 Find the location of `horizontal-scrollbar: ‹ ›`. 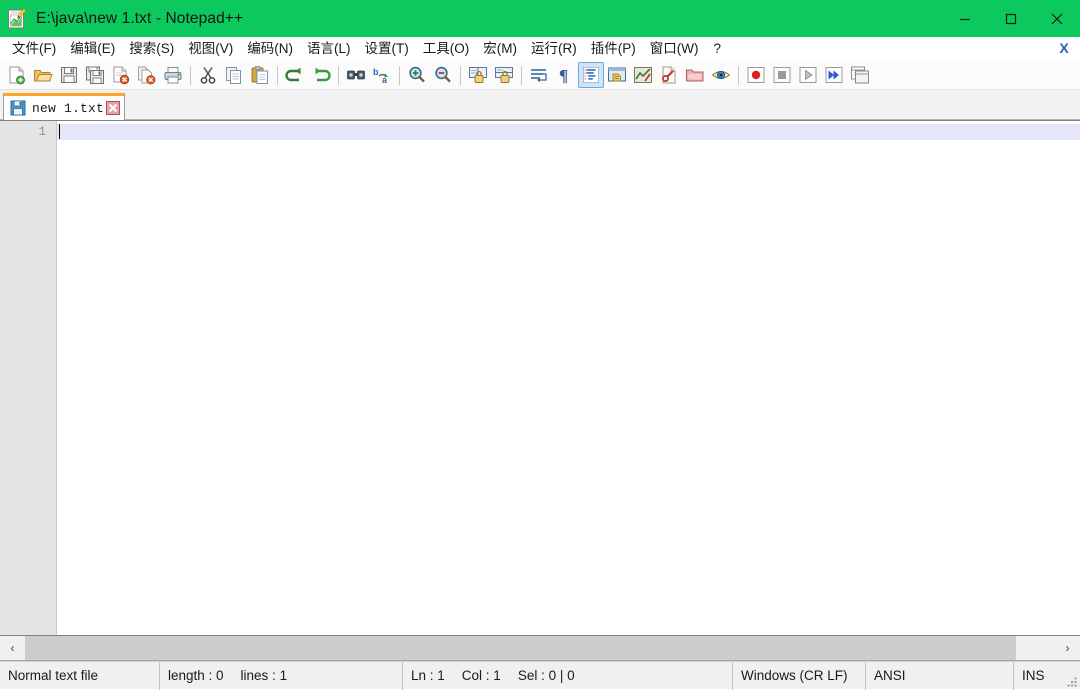

horizontal-scrollbar: ‹ › is located at coordinates (540, 648).